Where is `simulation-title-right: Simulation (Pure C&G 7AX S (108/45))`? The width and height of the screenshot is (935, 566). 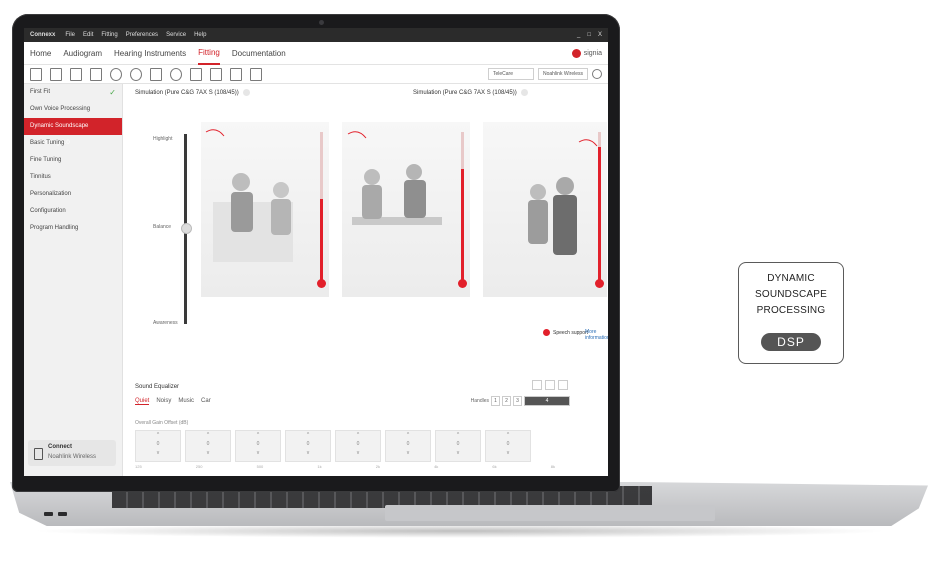
simulation-title-right: Simulation (Pure C&G 7AX S (108/45)) is located at coordinates (470, 92).